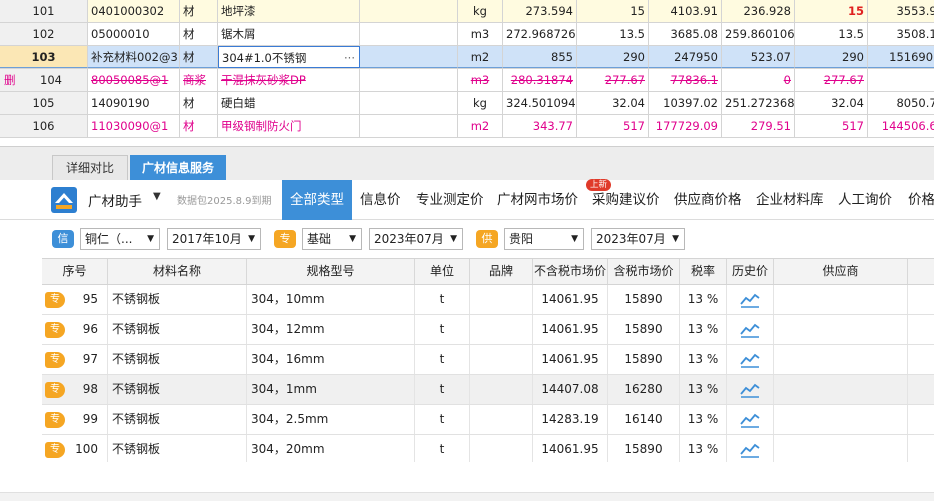  Describe the element at coordinates (758, 11) in the screenshot. I see `cell-v4: 236.928` at that location.